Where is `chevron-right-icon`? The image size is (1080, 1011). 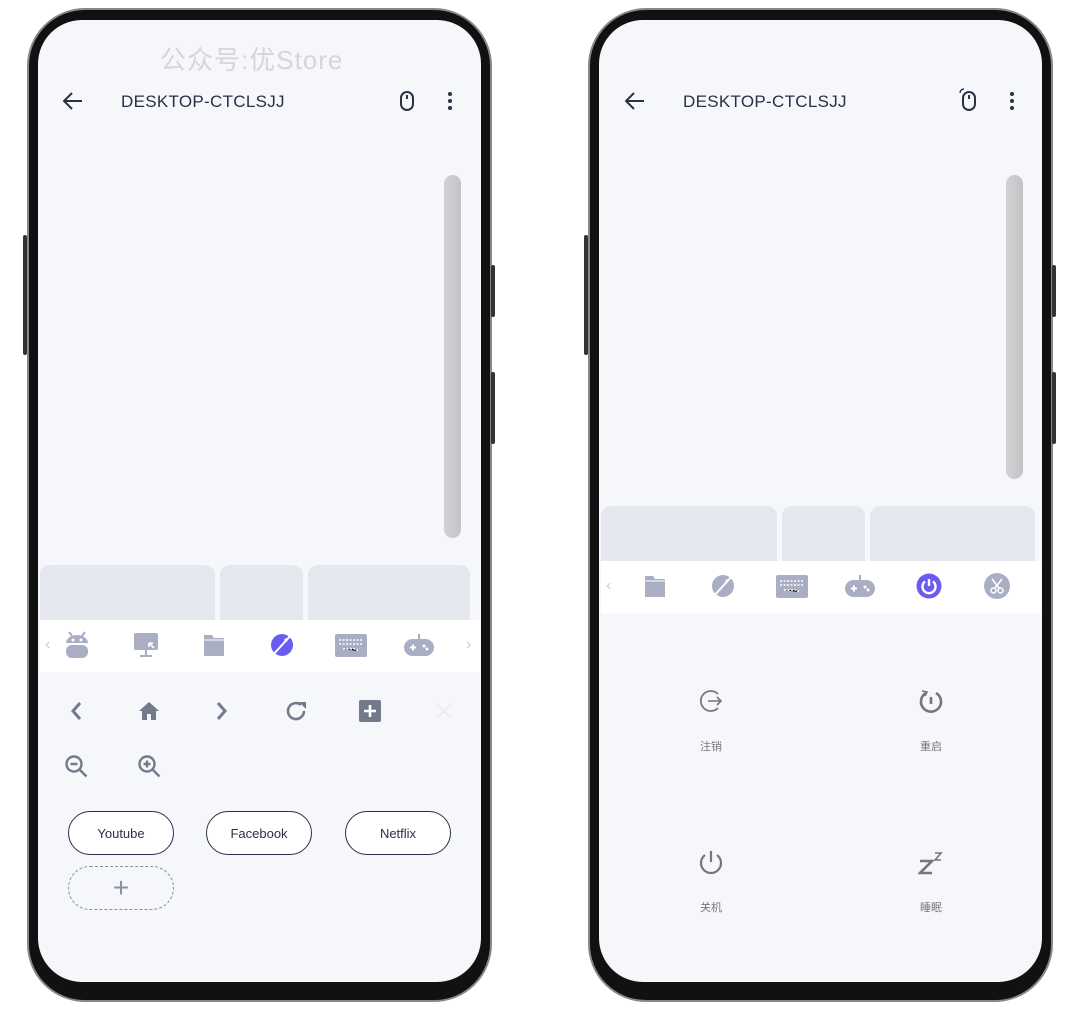
chevron-right-icon is located at coordinates (221, 711).